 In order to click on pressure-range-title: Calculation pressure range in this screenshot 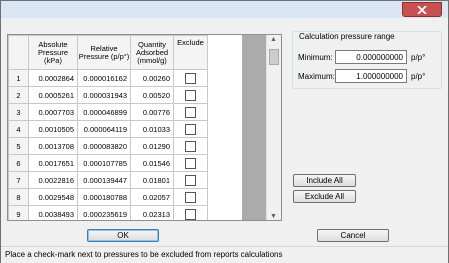, I will do `click(347, 36)`.